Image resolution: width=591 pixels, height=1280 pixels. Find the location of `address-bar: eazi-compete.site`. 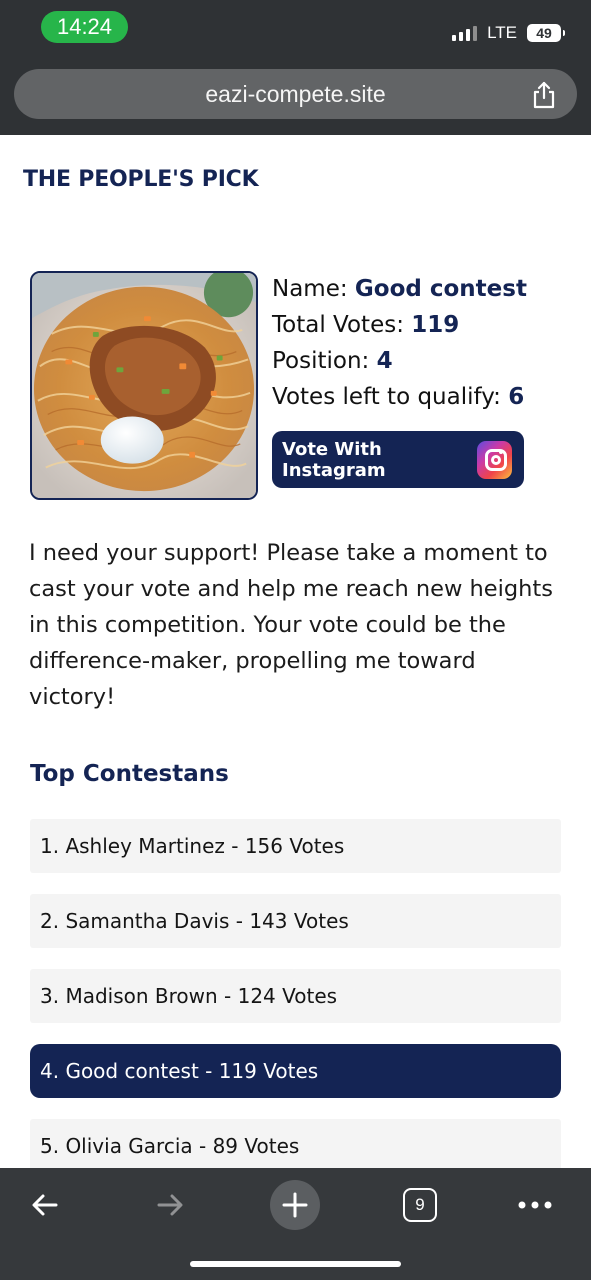

address-bar: eazi-compete.site is located at coordinates (295, 94).